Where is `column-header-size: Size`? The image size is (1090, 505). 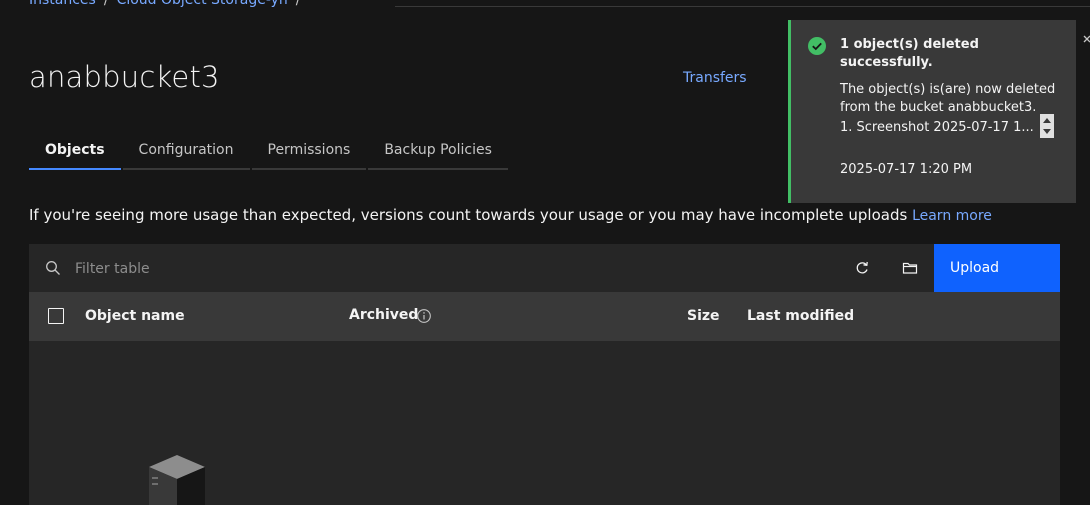
column-header-size: Size is located at coordinates (703, 316).